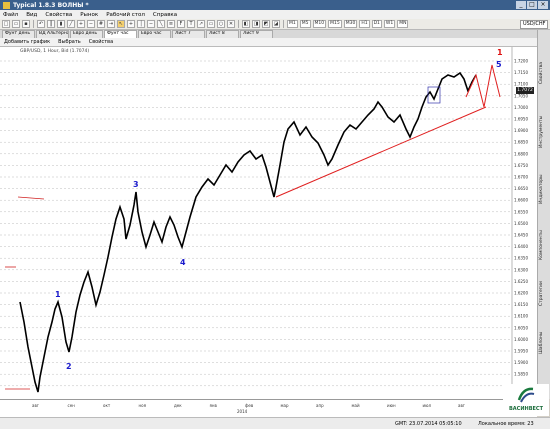 The width and height of the screenshot is (550, 429). What do you see at coordinates (165, 15) in the screenshot?
I see `menu-help: Справка` at bounding box center [165, 15].